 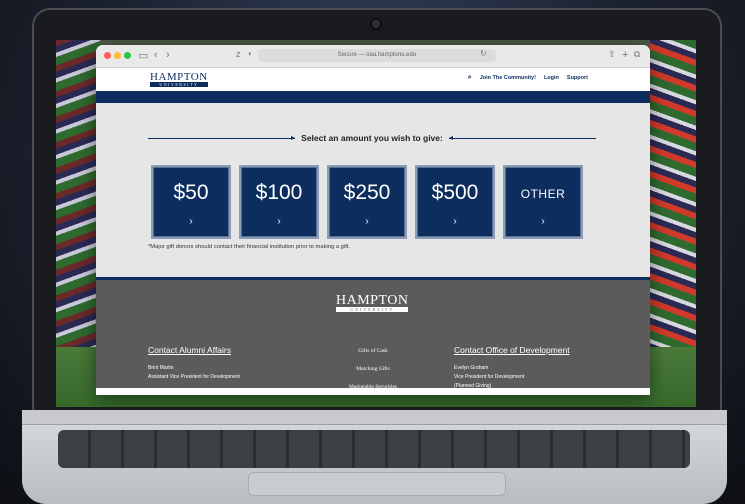 I want to click on back-icon: ‹, so click(x=156, y=55).